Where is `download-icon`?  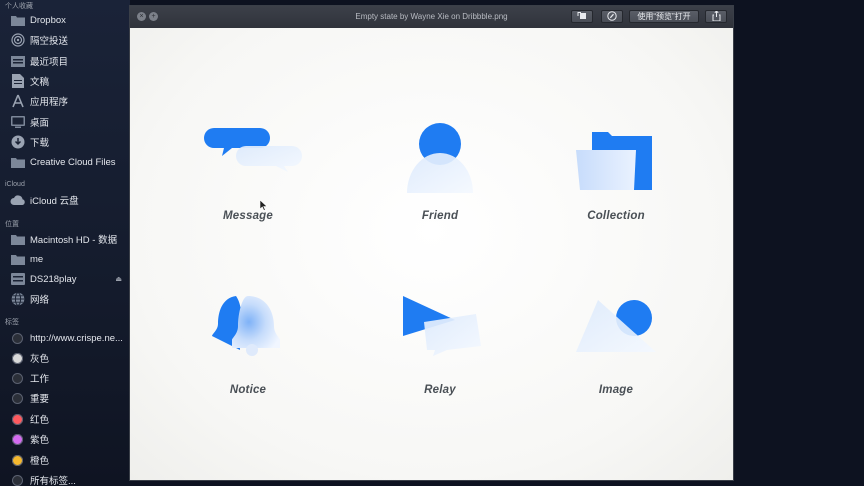 download-icon is located at coordinates (18, 142).